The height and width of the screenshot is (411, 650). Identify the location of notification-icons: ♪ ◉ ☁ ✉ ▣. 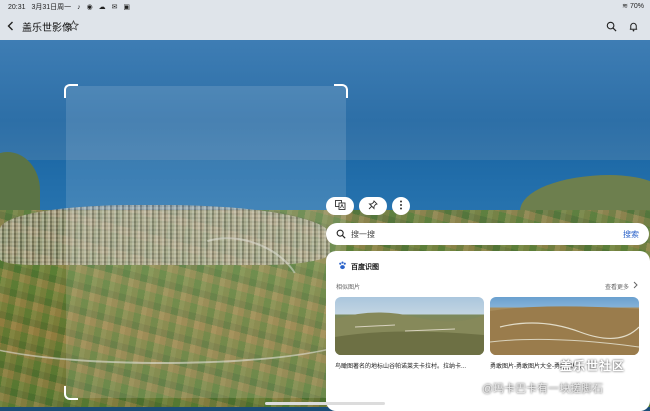
(104, 7).